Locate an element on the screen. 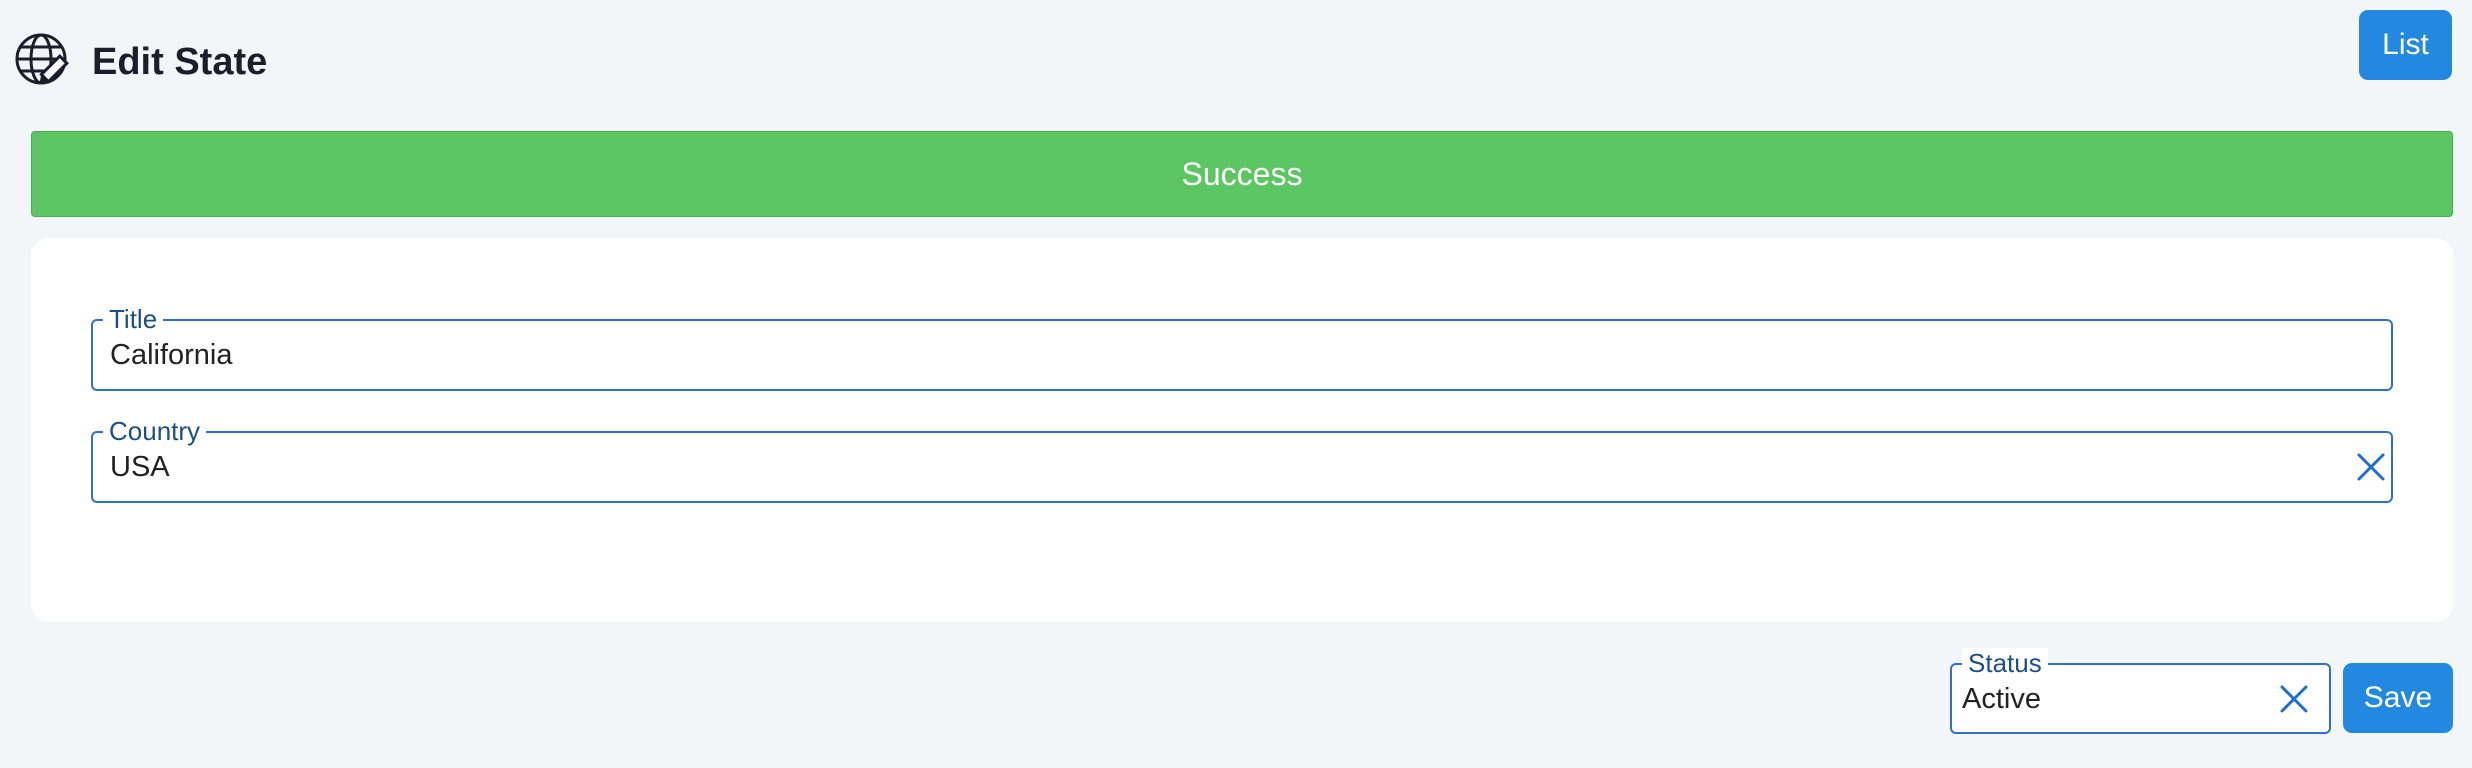 The image size is (2472, 768). country-value: USA is located at coordinates (140, 467).